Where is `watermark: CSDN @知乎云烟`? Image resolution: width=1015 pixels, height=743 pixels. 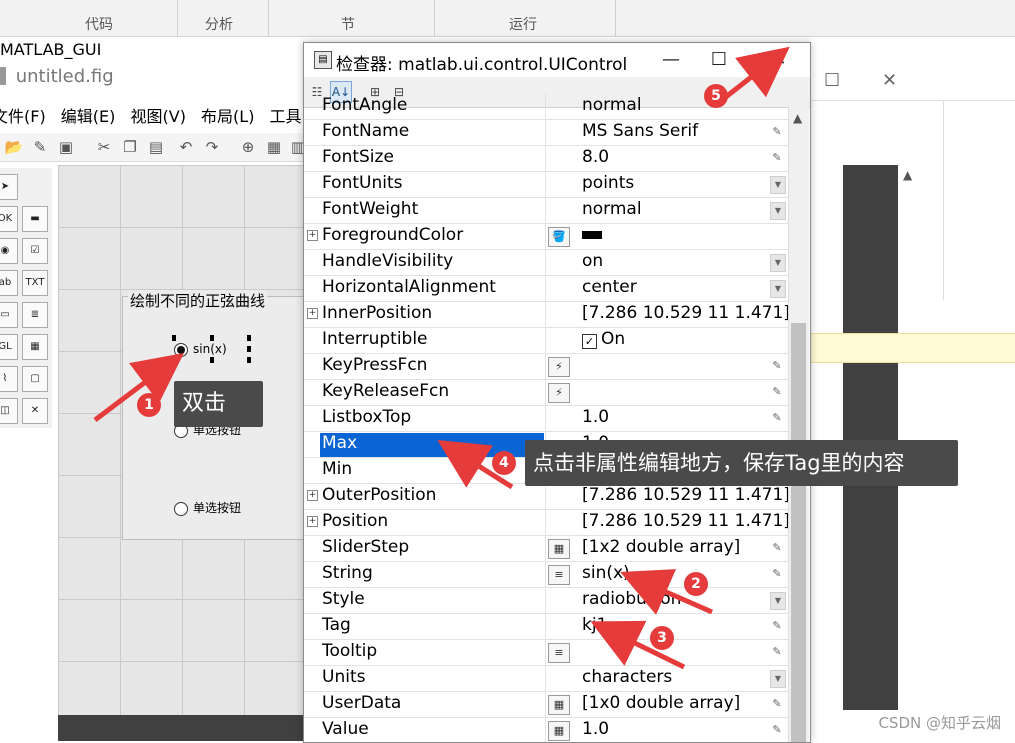
watermark: CSDN @知乎云烟 is located at coordinates (939, 723).